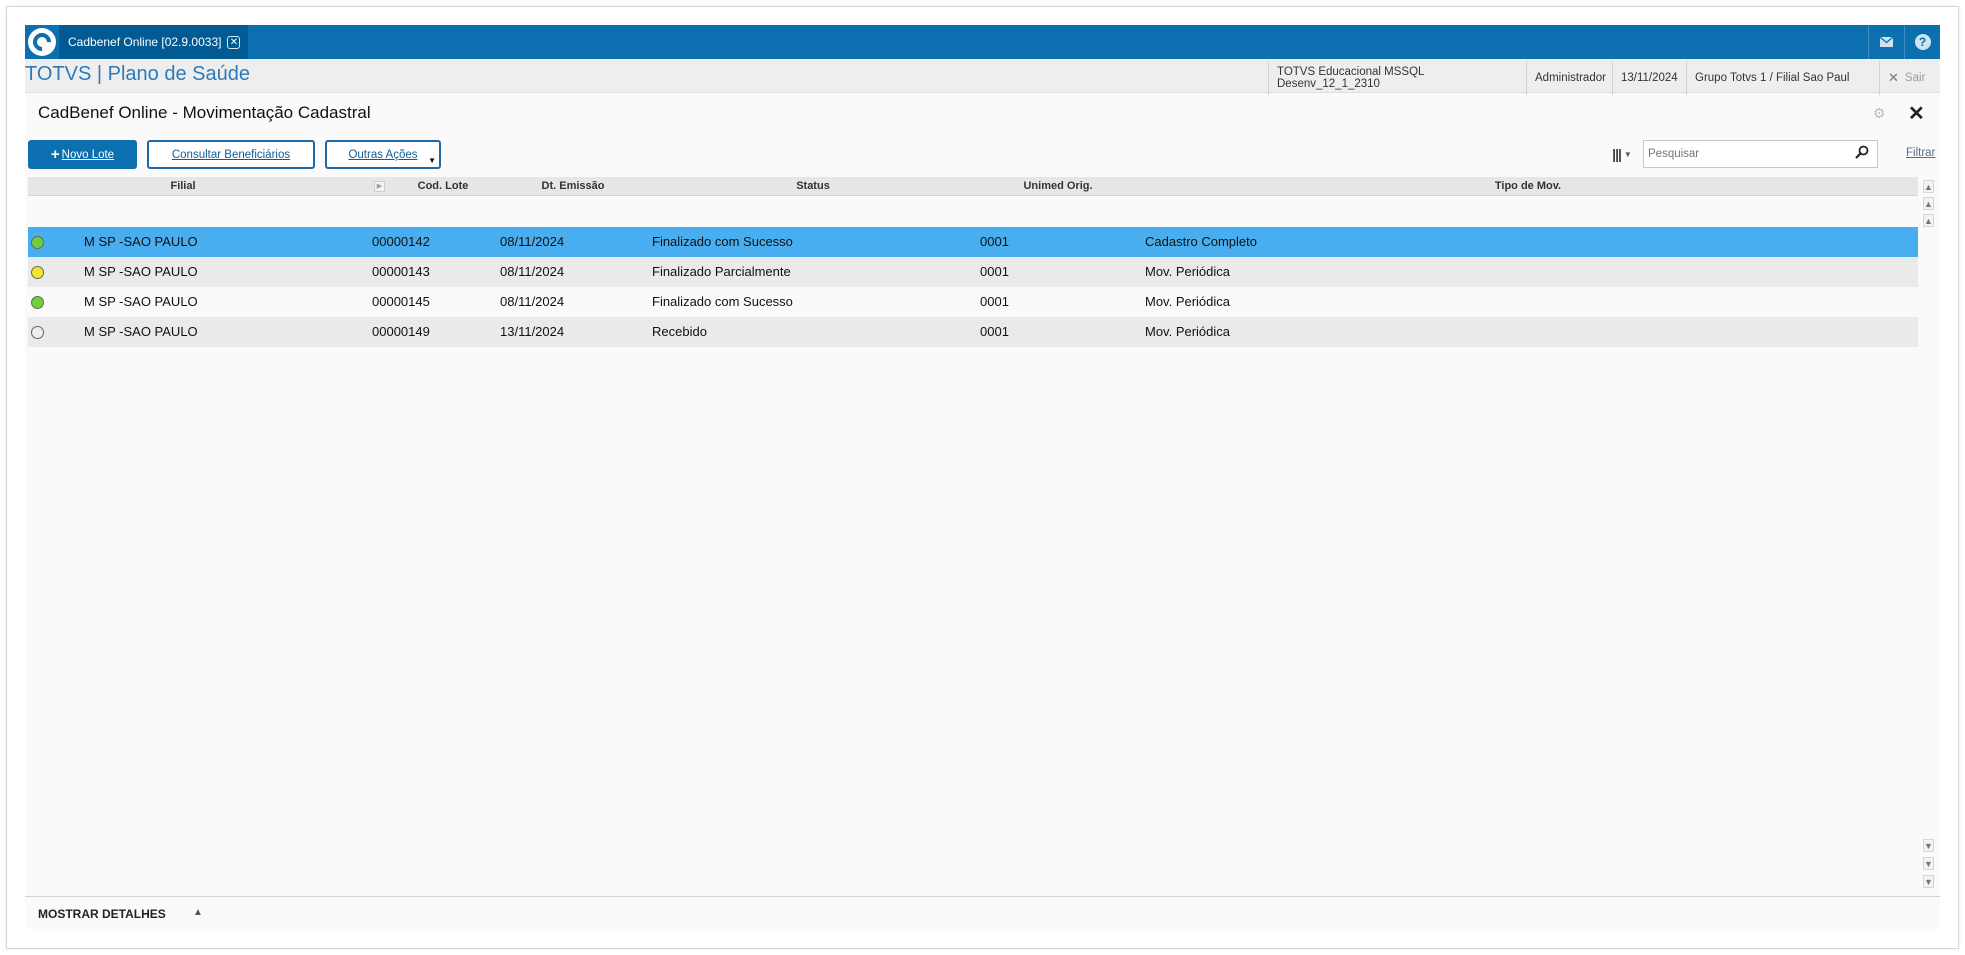 This screenshot has height=955, width=1965. I want to click on cell-tipo-mov: Cadastro Completo, so click(1201, 241).